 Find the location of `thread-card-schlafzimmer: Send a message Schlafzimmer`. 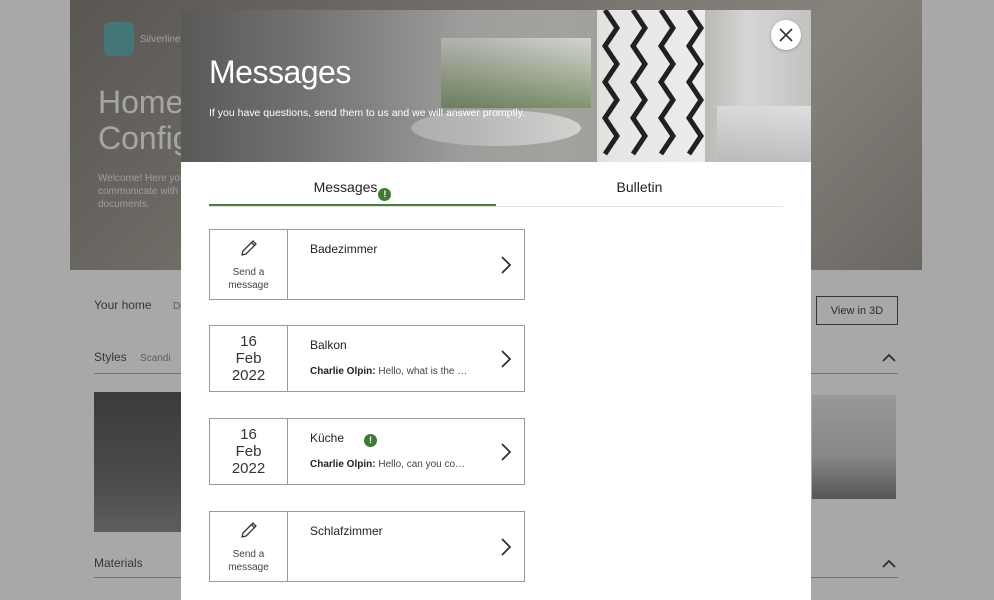

thread-card-schlafzimmer: Send a message Schlafzimmer is located at coordinates (367, 546).